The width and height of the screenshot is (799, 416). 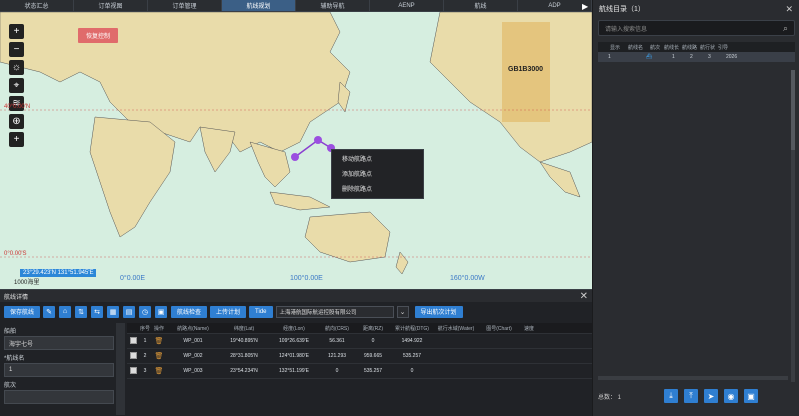 I want to click on column-header: 引导, so click(x=723, y=47).